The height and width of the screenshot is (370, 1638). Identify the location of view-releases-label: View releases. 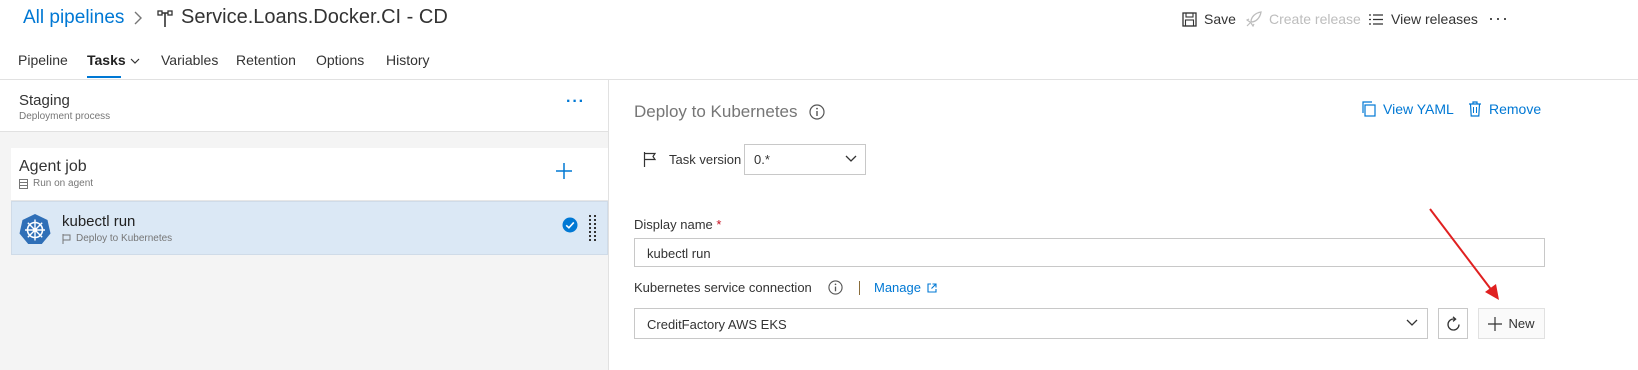
(1434, 19).